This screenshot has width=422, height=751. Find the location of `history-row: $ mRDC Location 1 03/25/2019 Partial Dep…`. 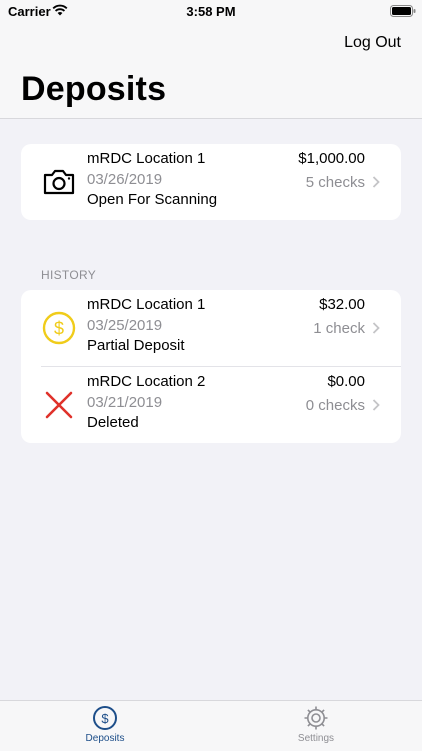

history-row: $ mRDC Location 1 03/25/2019 Partial Dep… is located at coordinates (211, 328).